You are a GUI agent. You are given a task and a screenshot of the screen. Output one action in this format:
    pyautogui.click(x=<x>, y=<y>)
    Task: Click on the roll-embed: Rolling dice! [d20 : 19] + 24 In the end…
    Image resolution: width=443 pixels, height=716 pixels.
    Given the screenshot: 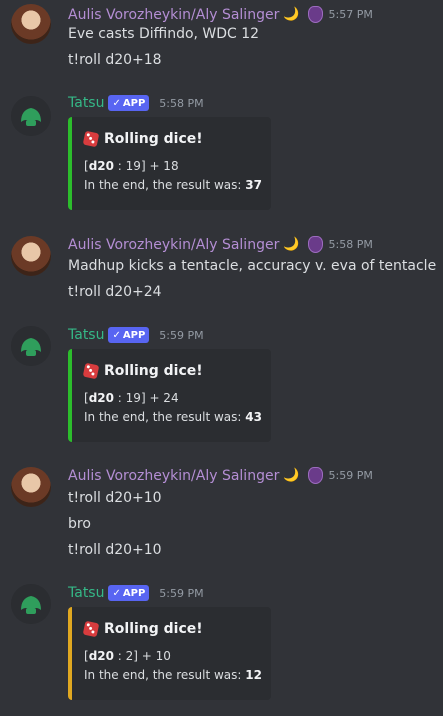 What is the action you would take?
    pyautogui.click(x=169, y=395)
    